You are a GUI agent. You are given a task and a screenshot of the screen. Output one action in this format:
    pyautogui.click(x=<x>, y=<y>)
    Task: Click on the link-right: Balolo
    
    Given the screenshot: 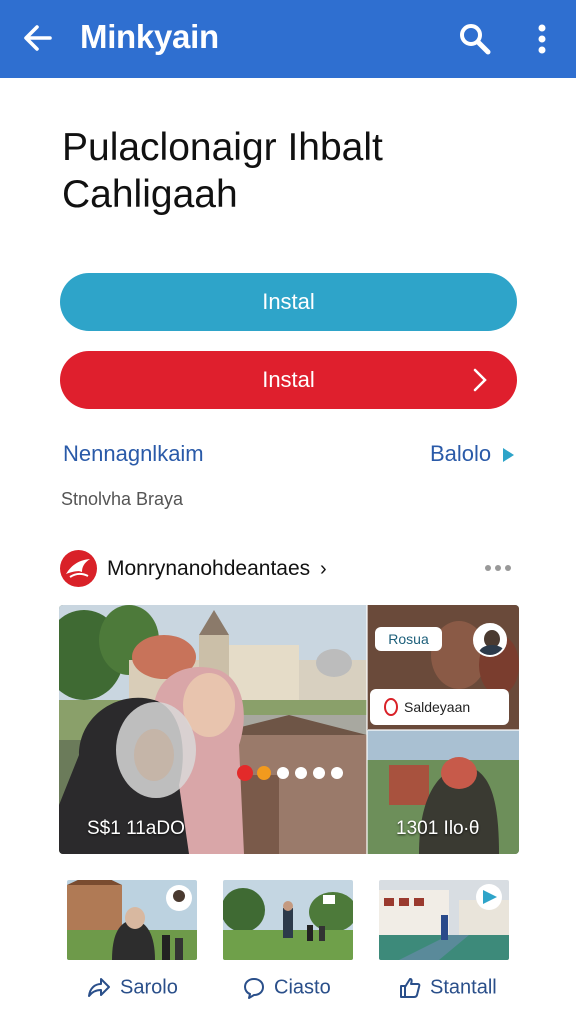 What is the action you would take?
    pyautogui.click(x=472, y=454)
    